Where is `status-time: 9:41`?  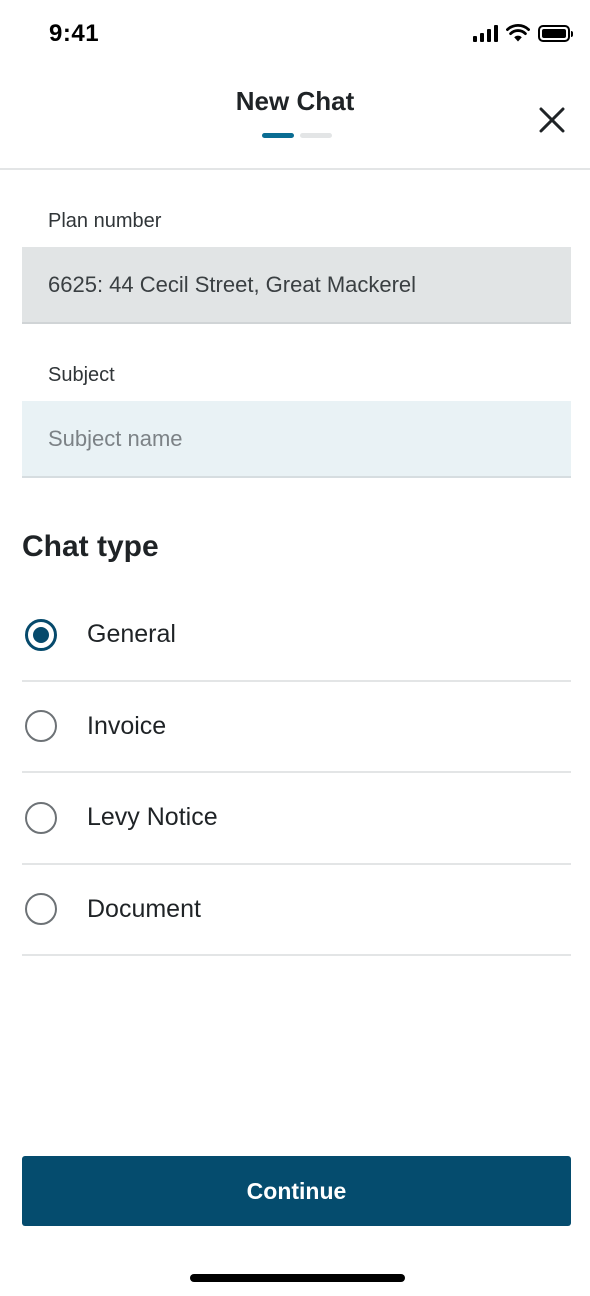 status-time: 9:41 is located at coordinates (74, 33).